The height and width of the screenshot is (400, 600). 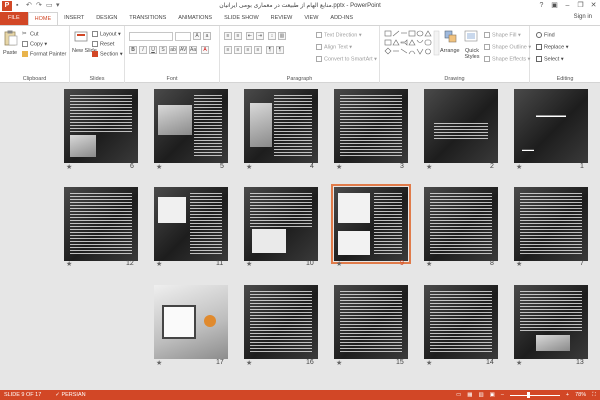 What do you see at coordinates (567, 6) in the screenshot?
I see `minimize-button: –` at bounding box center [567, 6].